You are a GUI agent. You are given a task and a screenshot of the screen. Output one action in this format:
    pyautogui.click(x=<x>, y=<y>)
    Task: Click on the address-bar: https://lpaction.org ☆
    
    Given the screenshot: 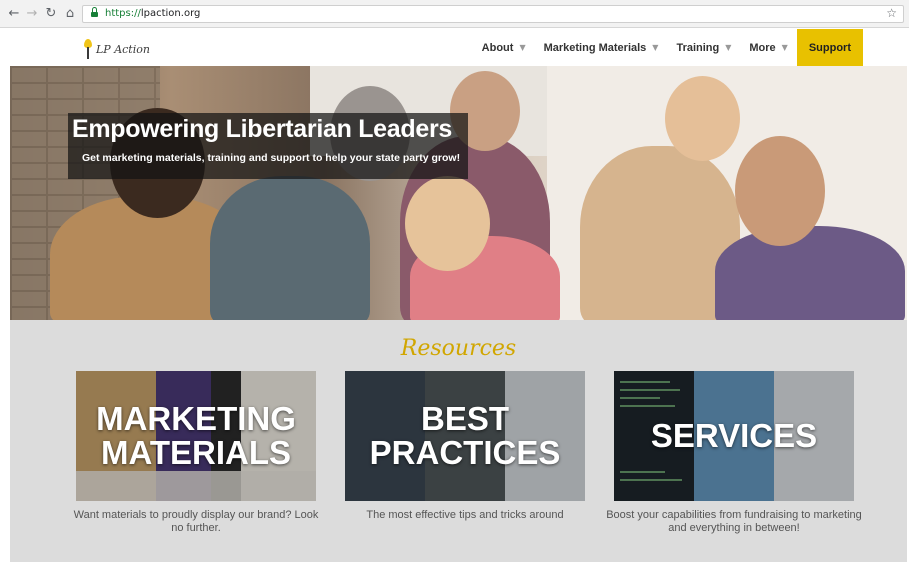 What is the action you would take?
    pyautogui.click(x=493, y=14)
    